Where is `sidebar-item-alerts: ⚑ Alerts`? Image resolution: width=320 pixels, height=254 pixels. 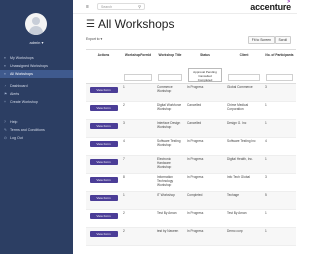
sidebar-item-alerts: ⚑ Alerts is located at coordinates (36, 94).